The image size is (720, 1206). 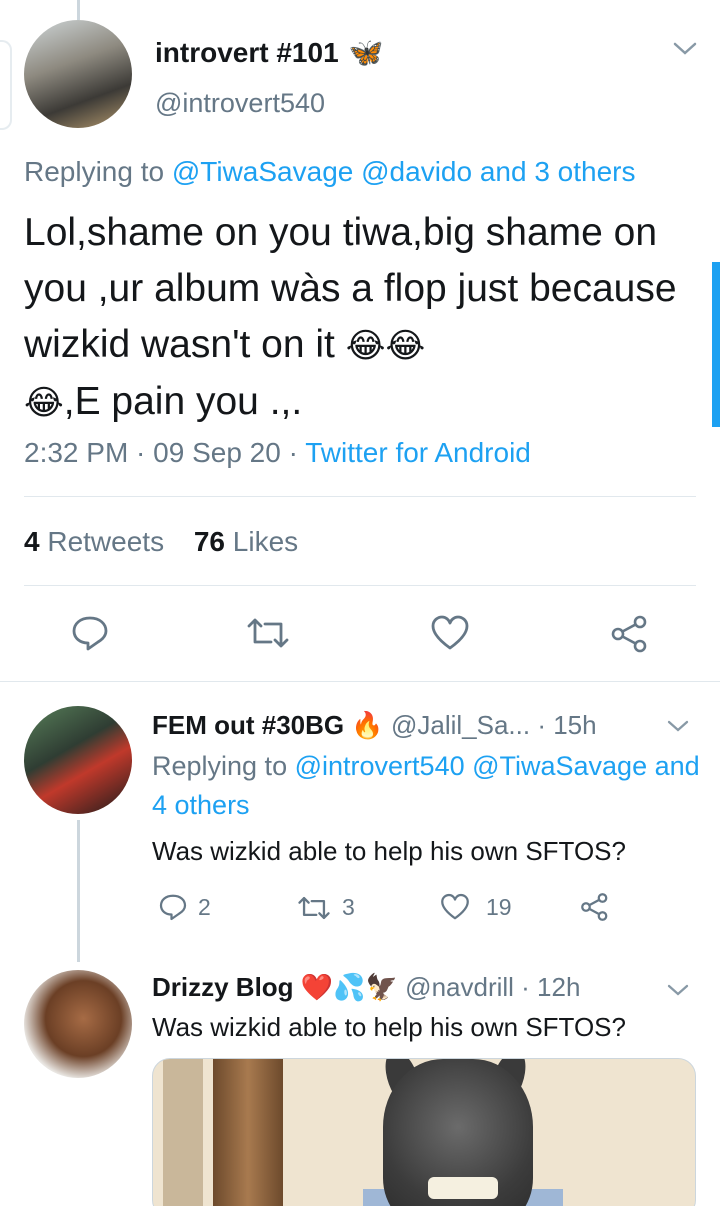 I want to click on image-door, so click(x=248, y=1132).